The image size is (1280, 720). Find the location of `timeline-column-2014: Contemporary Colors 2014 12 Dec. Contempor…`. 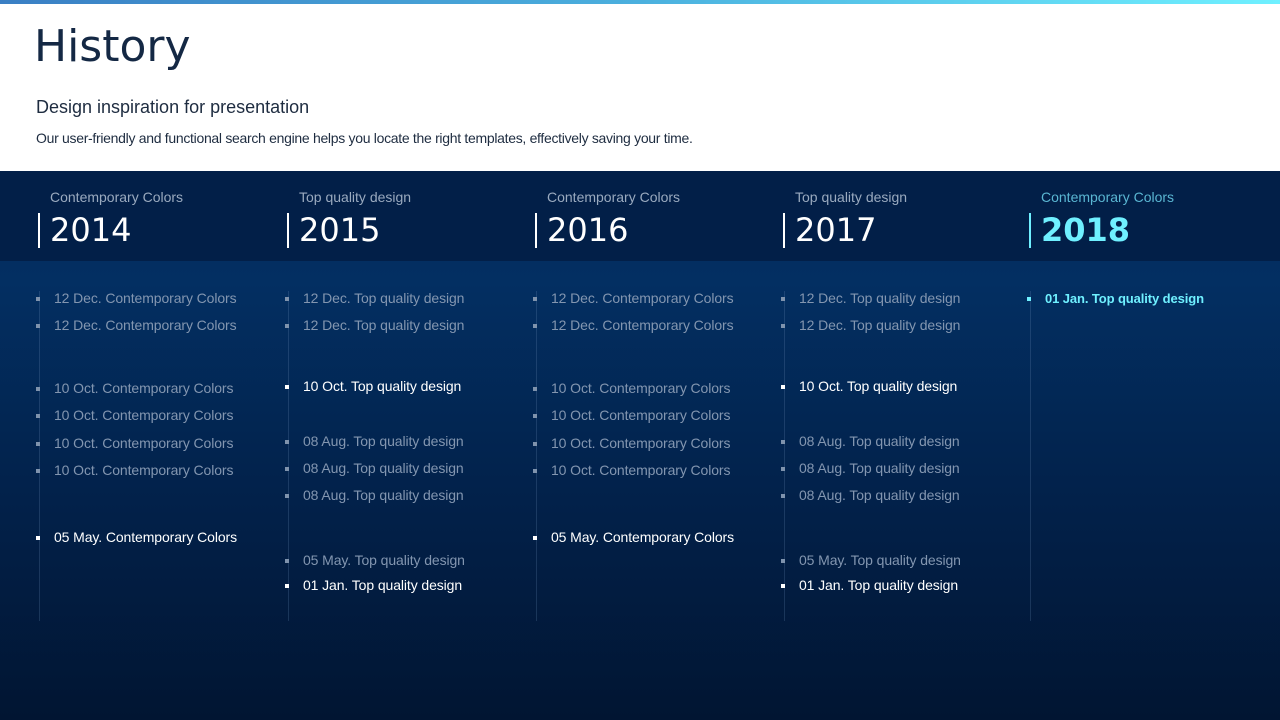

timeline-column-2014: Contemporary Colors 2014 12 Dec. Contempor… is located at coordinates (161, 445).